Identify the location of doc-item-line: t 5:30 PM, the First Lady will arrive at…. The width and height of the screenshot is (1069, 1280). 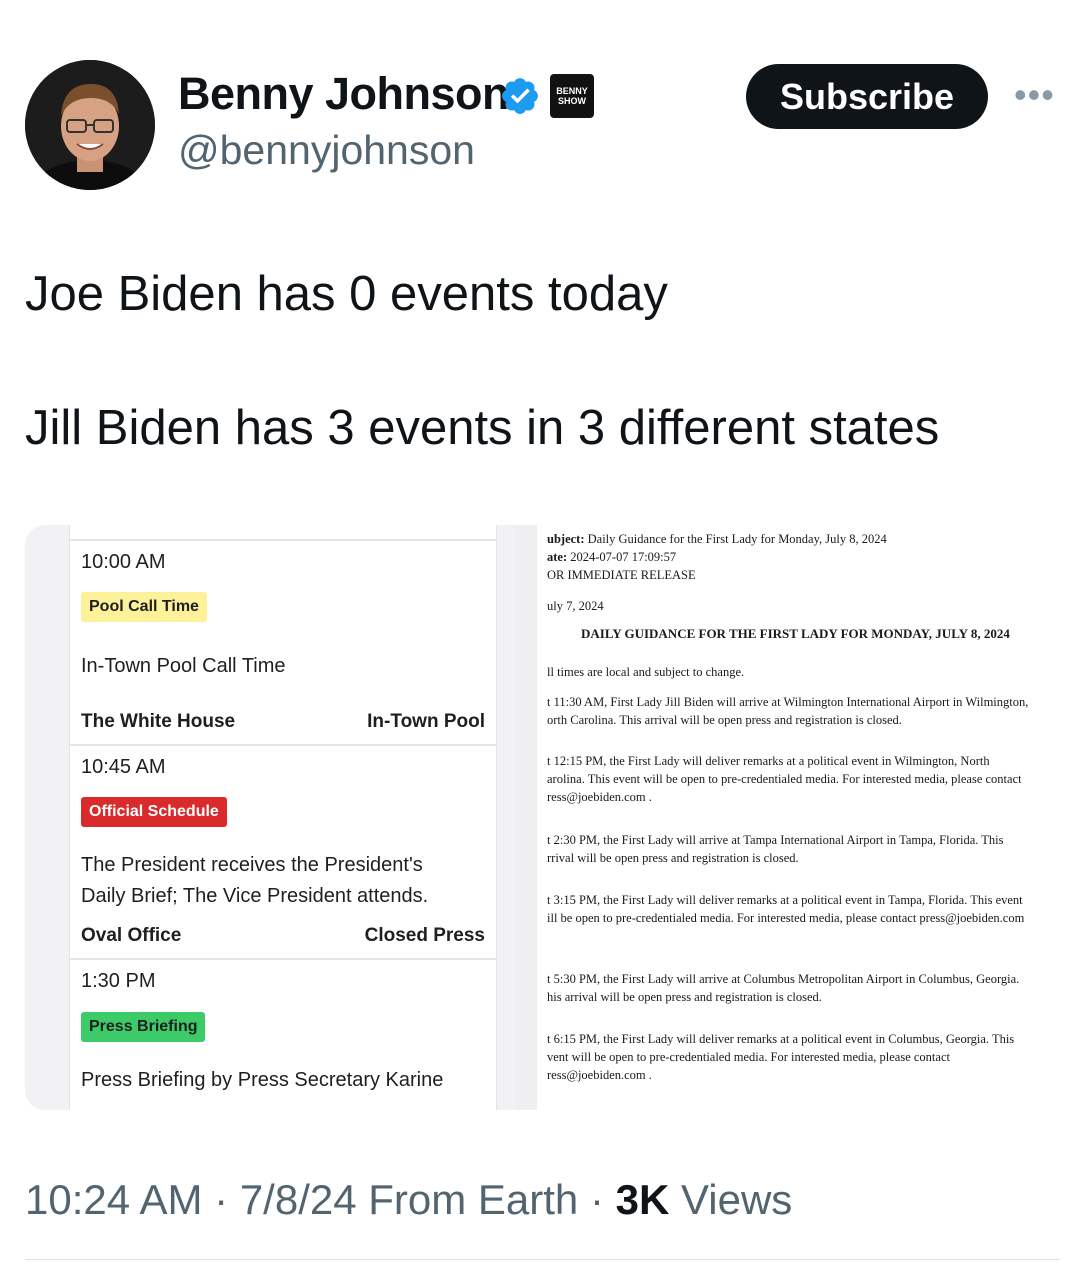
(783, 979).